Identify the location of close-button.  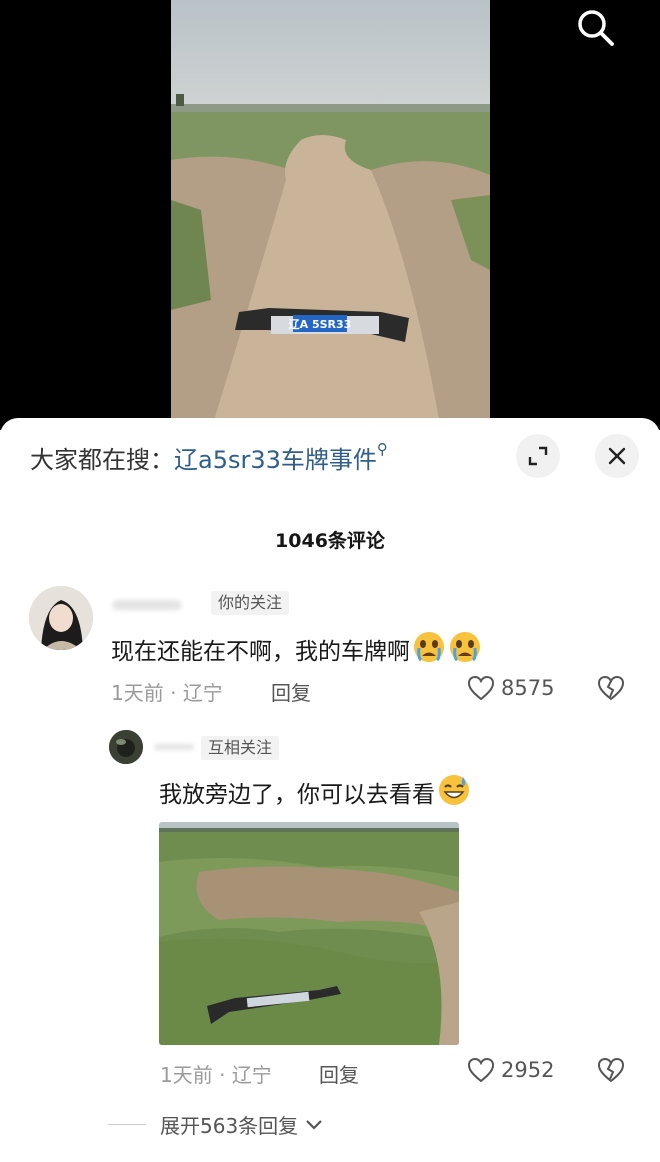
(617, 456).